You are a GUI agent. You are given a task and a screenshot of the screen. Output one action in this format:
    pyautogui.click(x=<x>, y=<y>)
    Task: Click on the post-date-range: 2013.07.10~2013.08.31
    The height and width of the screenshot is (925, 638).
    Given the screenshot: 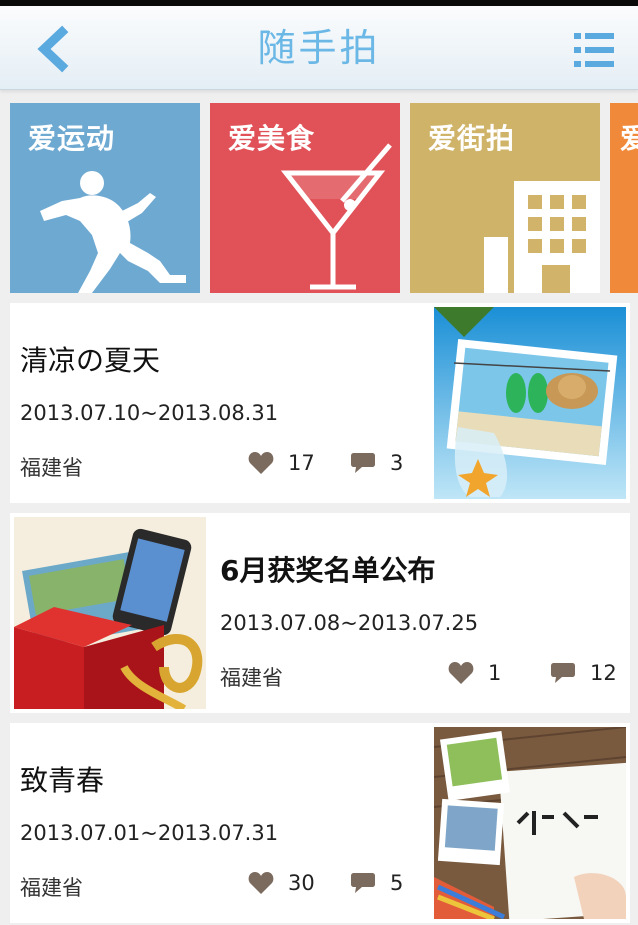 What is the action you would take?
    pyautogui.click(x=149, y=413)
    